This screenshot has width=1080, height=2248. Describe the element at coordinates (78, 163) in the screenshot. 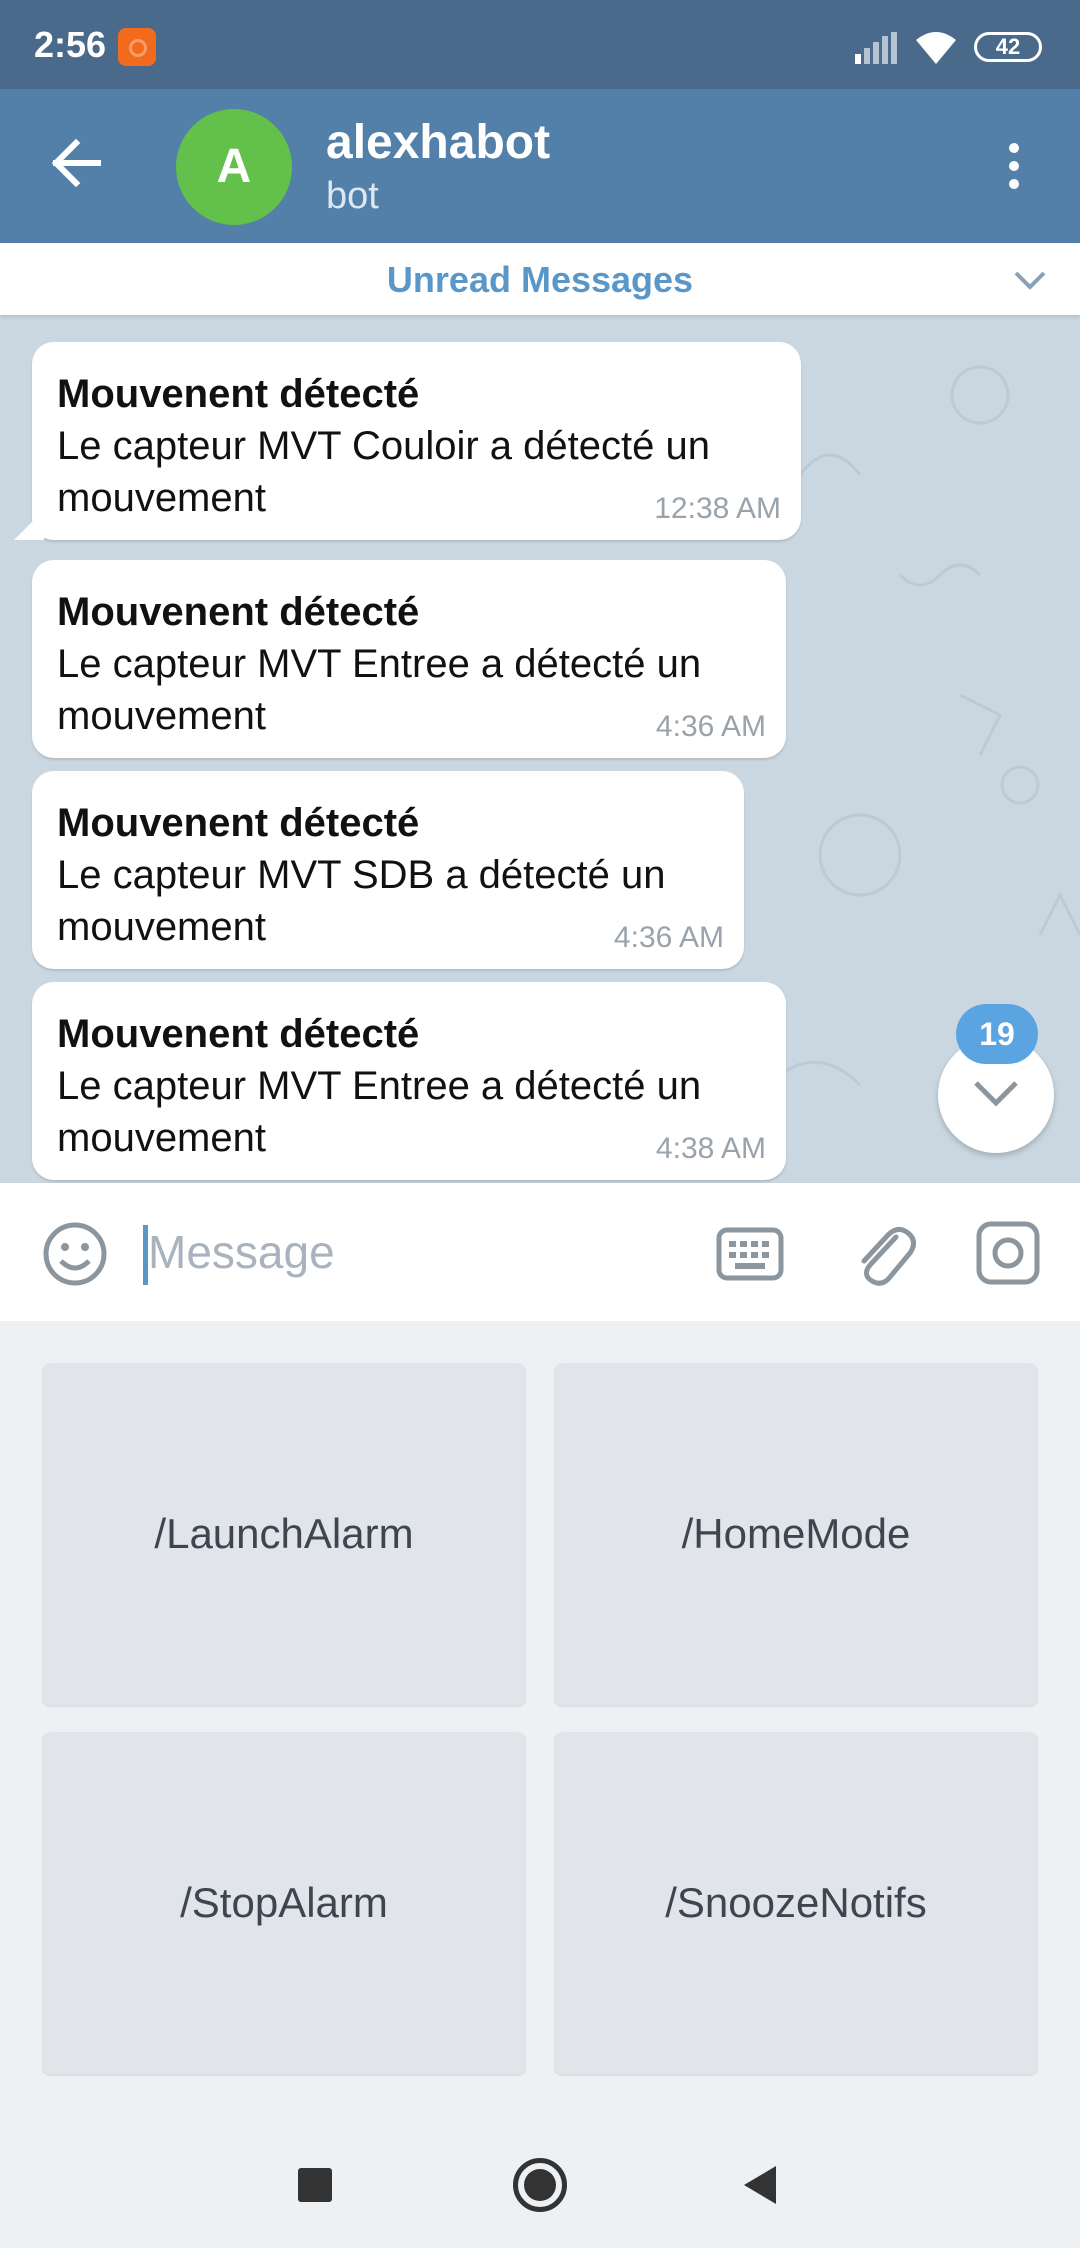

I see `back-arrow-icon` at that location.